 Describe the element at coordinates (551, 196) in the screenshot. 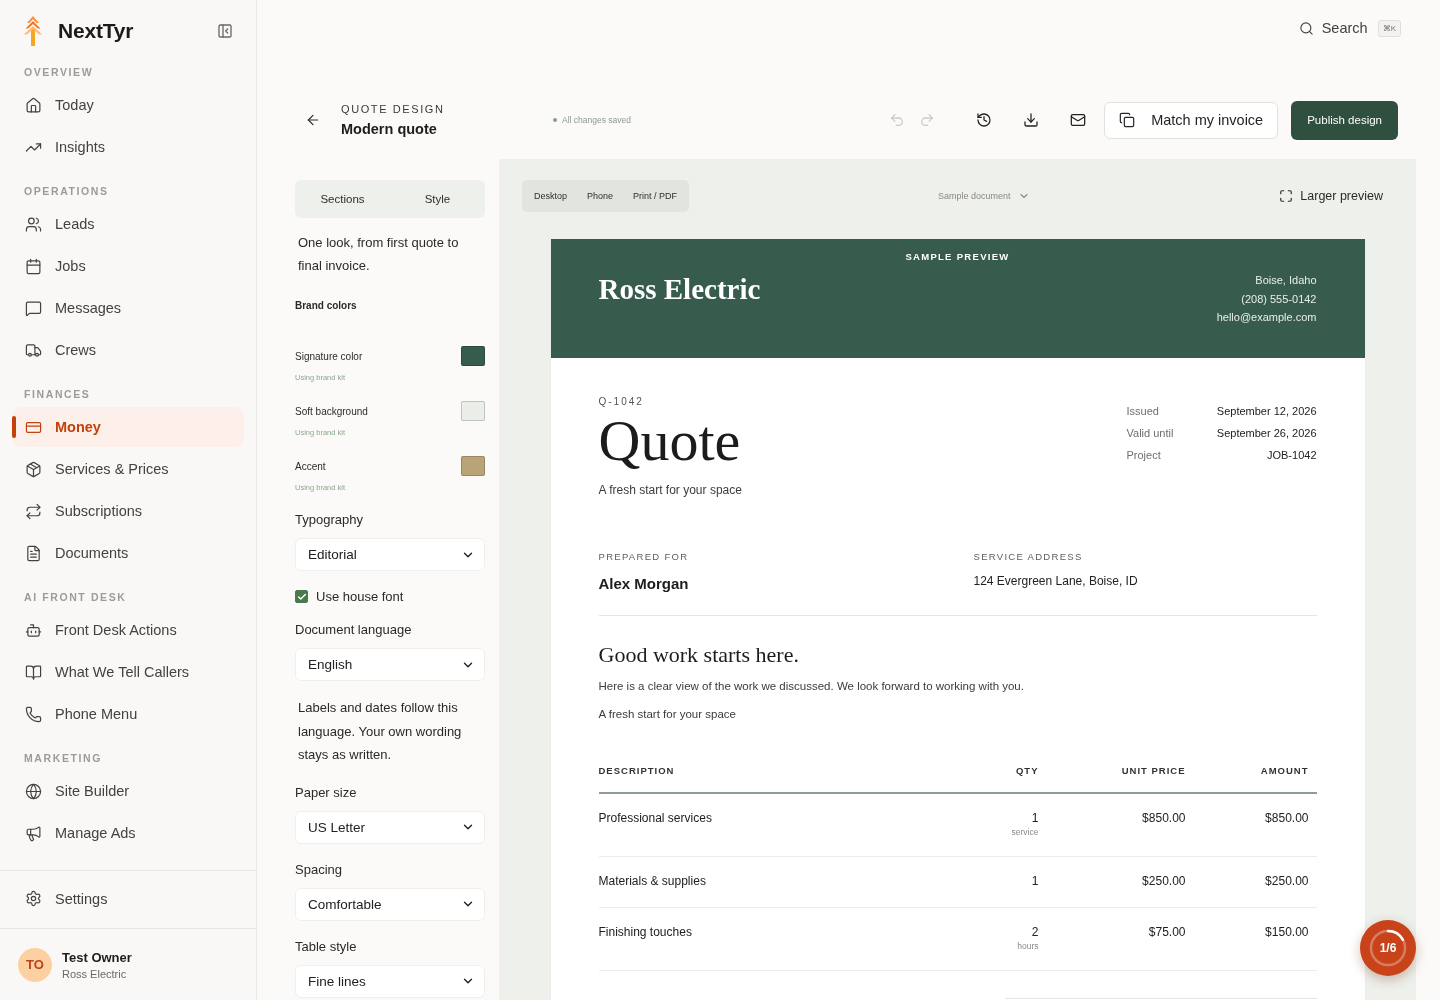

I see `device-tab: Desktop` at that location.